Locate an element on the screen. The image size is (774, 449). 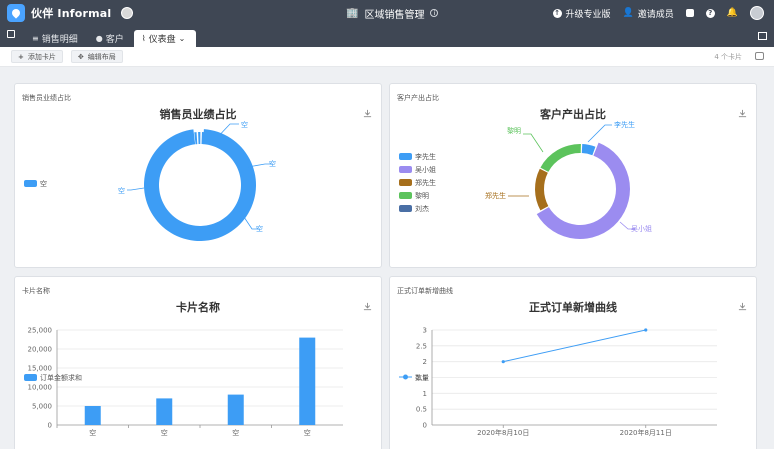
slice-label: 郑先生 is located at coordinates (495, 195).